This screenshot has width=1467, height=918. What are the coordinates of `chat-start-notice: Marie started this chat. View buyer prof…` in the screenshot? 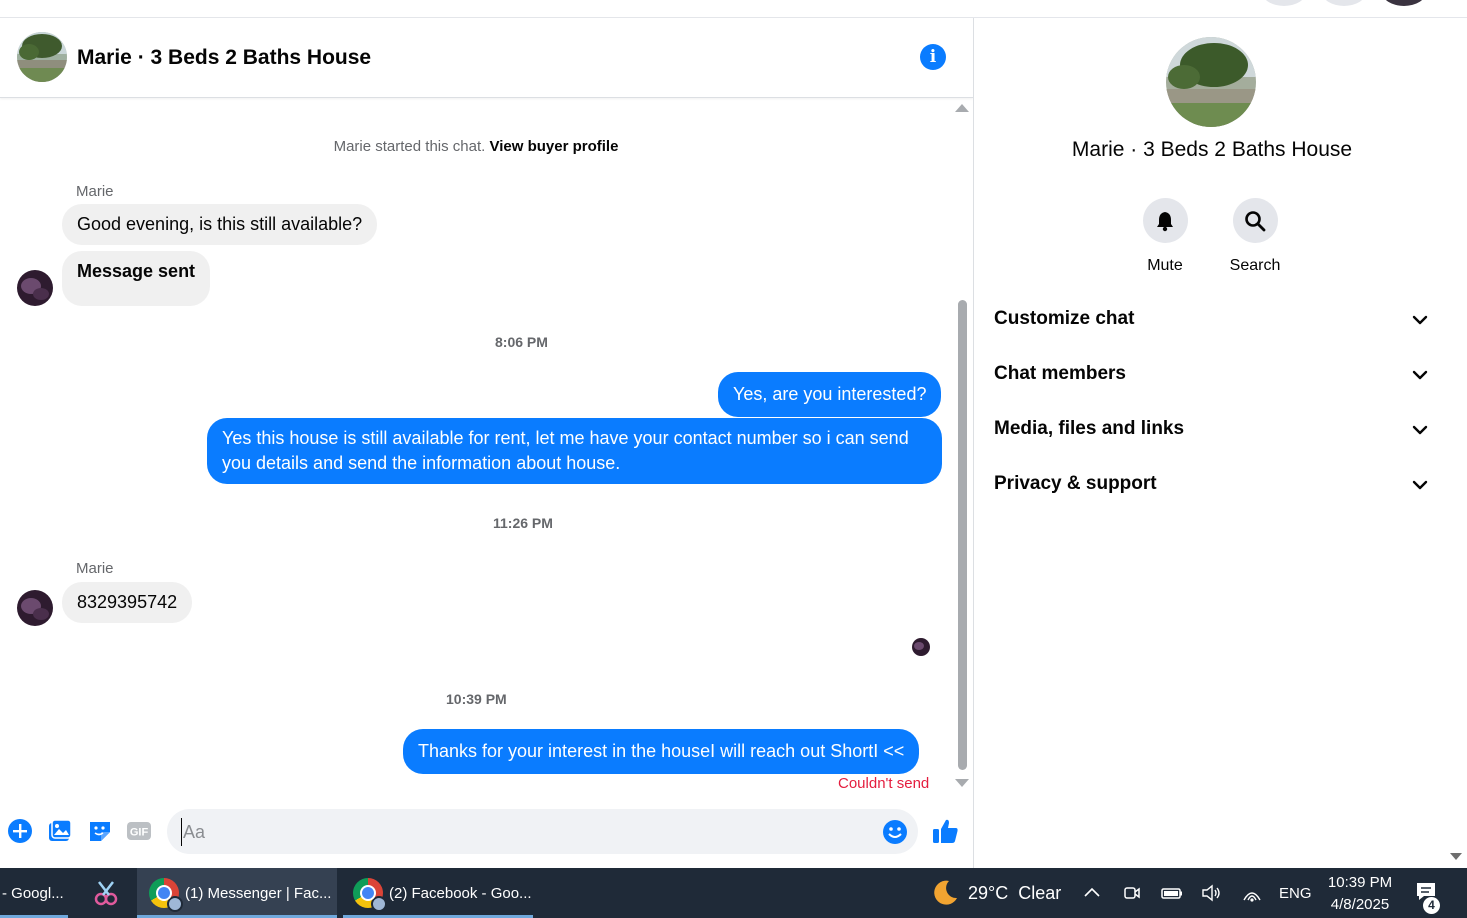 It's located at (476, 146).